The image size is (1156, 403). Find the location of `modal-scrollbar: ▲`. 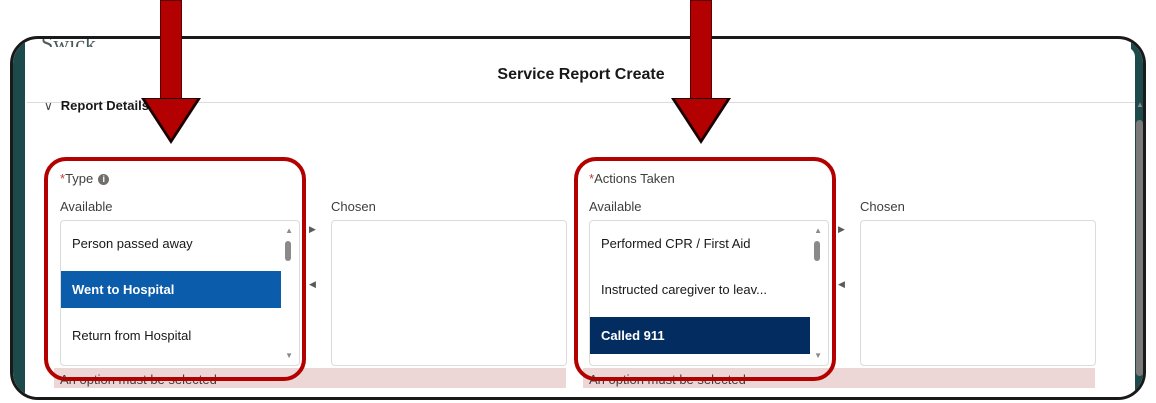

modal-scrollbar: ▲ is located at coordinates (1140, 243).